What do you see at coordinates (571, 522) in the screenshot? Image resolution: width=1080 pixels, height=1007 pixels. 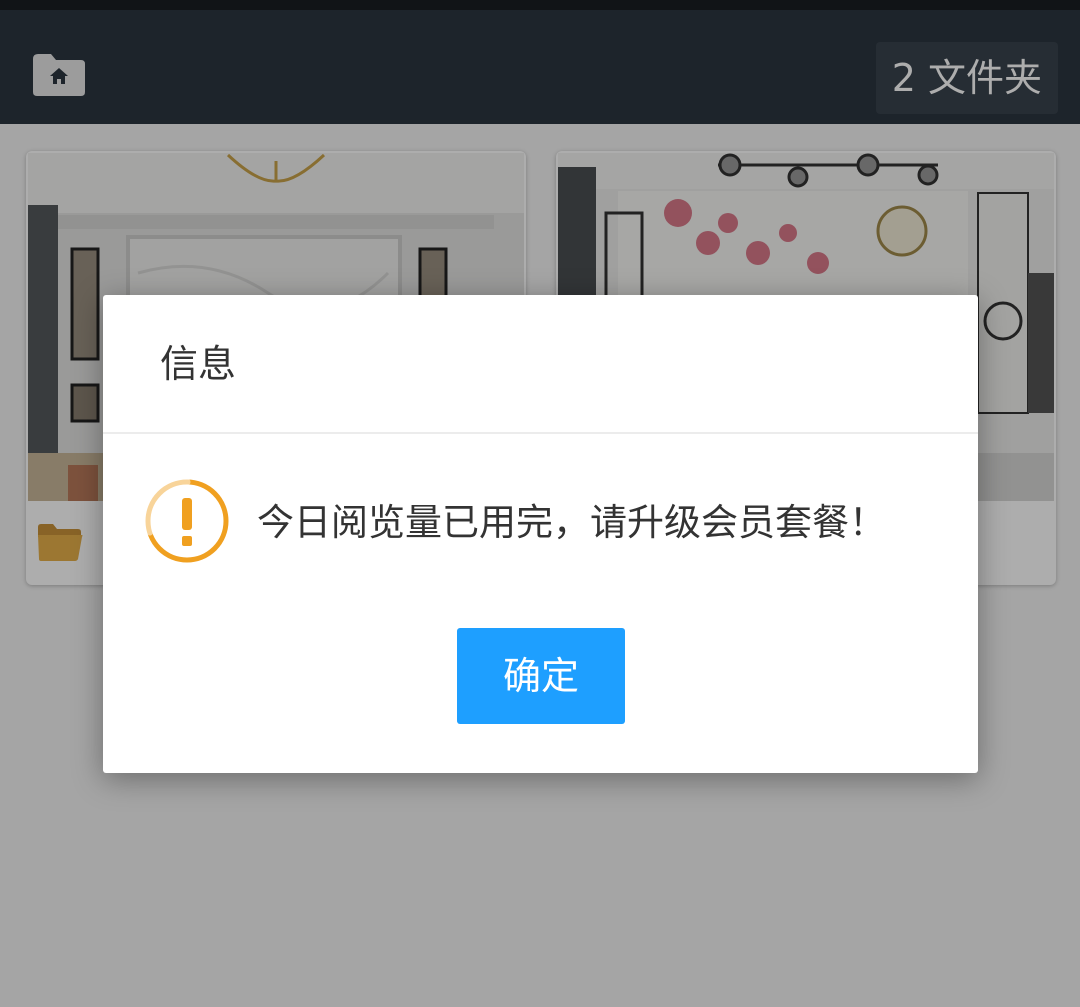 I see `dialog-message: 今日阅览量已用完，请升级会员套餐！` at bounding box center [571, 522].